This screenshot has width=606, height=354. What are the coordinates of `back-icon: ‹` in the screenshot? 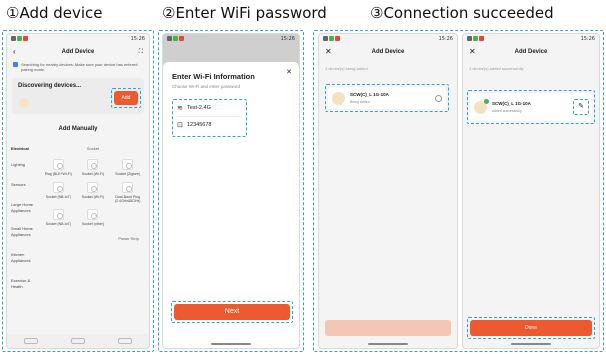 It's located at (14, 52).